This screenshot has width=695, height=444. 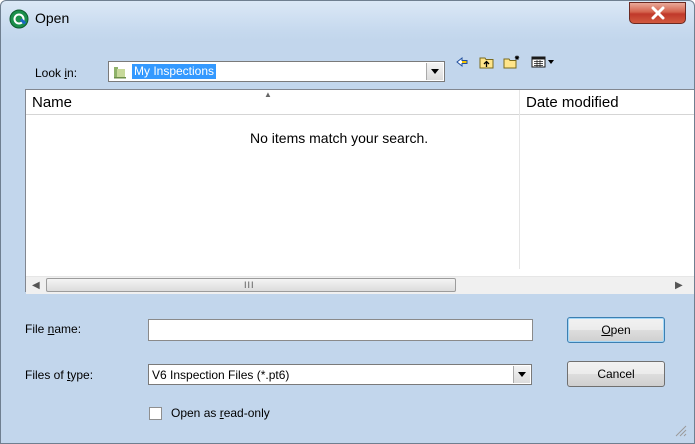 What do you see at coordinates (339, 138) in the screenshot?
I see `empty-message: No items match your search.` at bounding box center [339, 138].